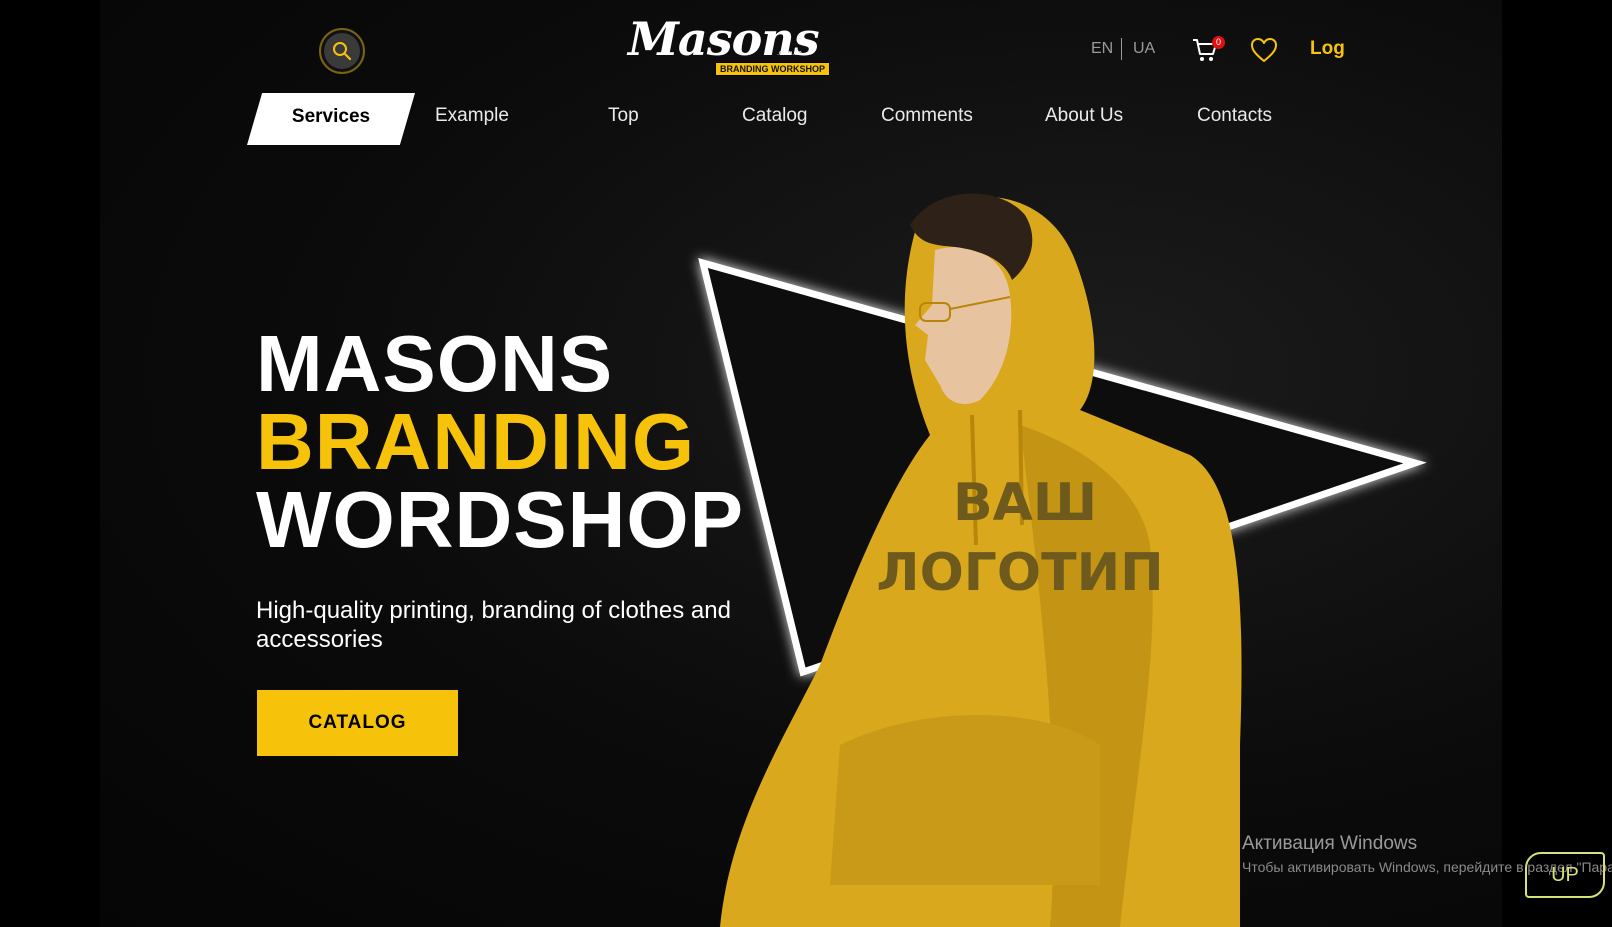 This screenshot has width=1612, height=927. What do you see at coordinates (1019, 573) in the screenshot?
I see `hoodie-print-line2: ЛОГОТИП` at bounding box center [1019, 573].